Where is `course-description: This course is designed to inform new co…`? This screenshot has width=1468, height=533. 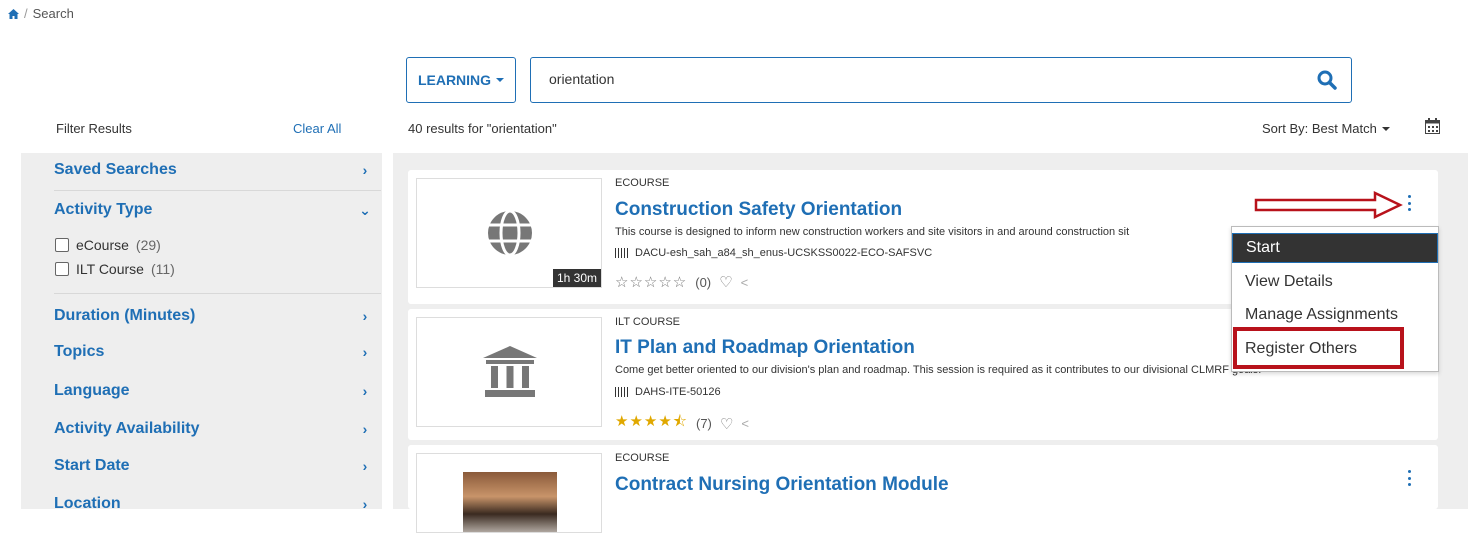
course-description: This course is designed to inform new co… is located at coordinates (872, 232).